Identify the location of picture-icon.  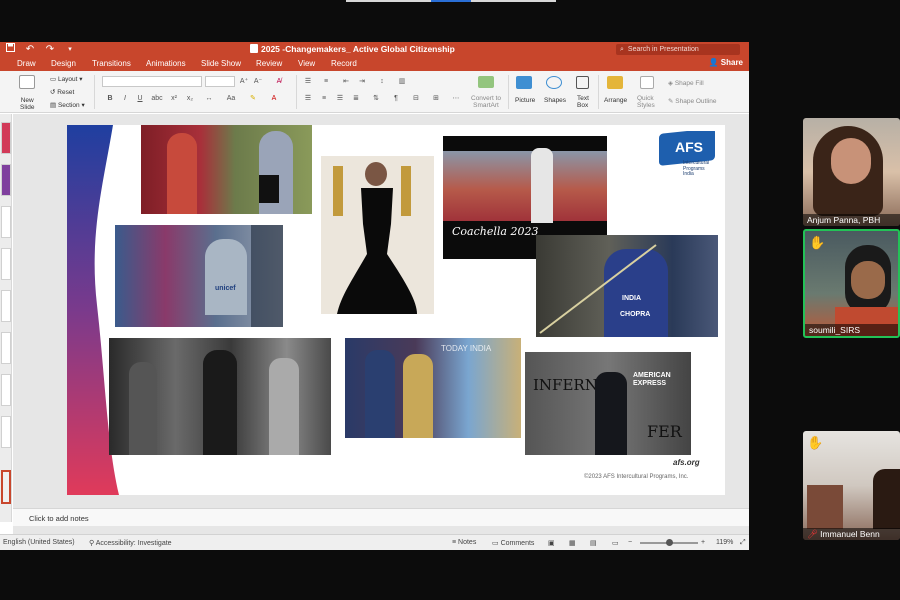
(524, 82).